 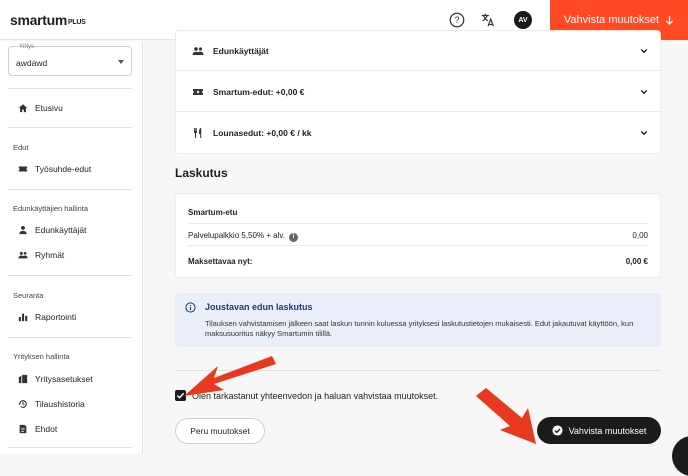 I want to click on sidebar-section-label: Edut, so click(x=21, y=147).